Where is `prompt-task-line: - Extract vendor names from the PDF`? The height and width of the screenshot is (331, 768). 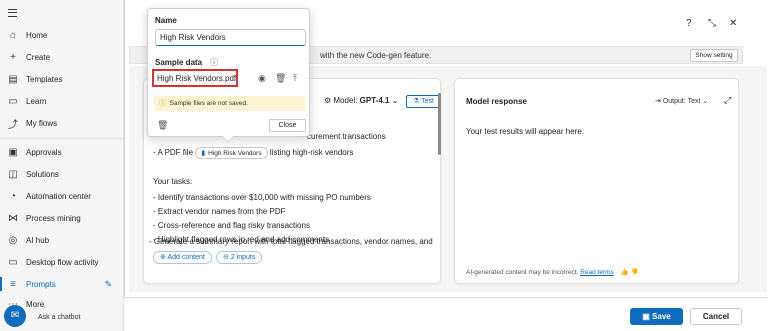
prompt-task-line: - Extract vendor names from the PDF is located at coordinates (219, 211).